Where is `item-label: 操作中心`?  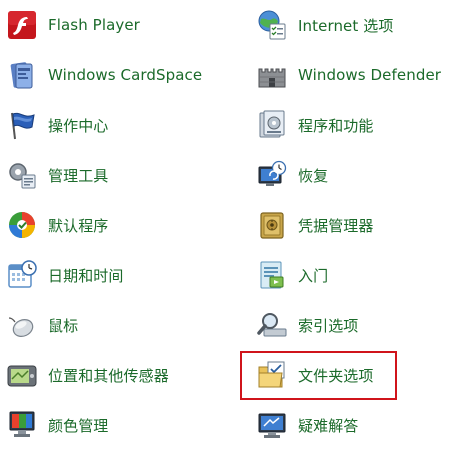 item-label: 操作中心 is located at coordinates (78, 125).